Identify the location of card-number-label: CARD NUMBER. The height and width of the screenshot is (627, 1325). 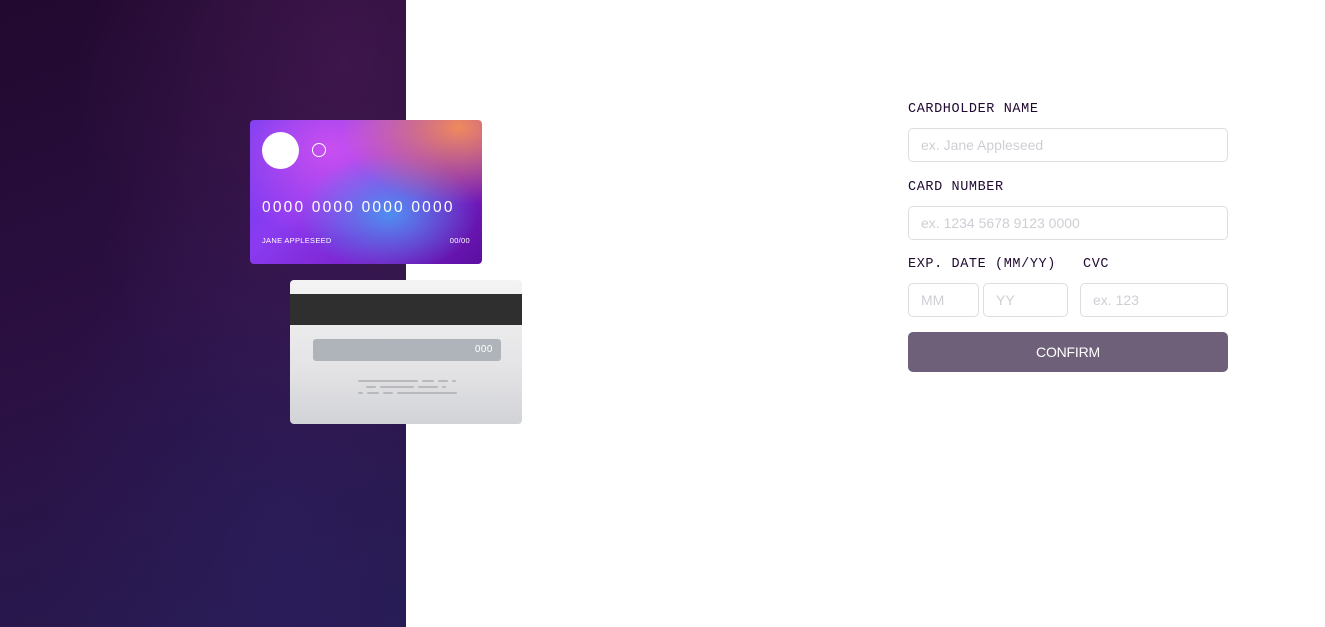
(956, 187).